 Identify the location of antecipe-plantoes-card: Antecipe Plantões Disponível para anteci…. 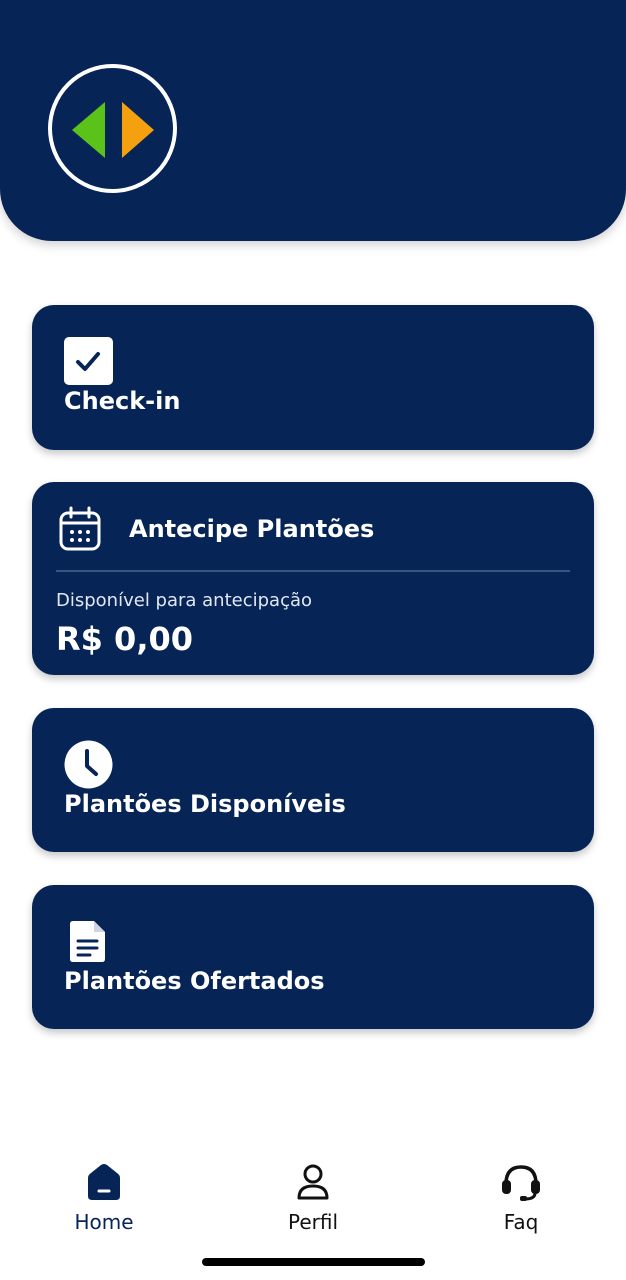
(313, 578).